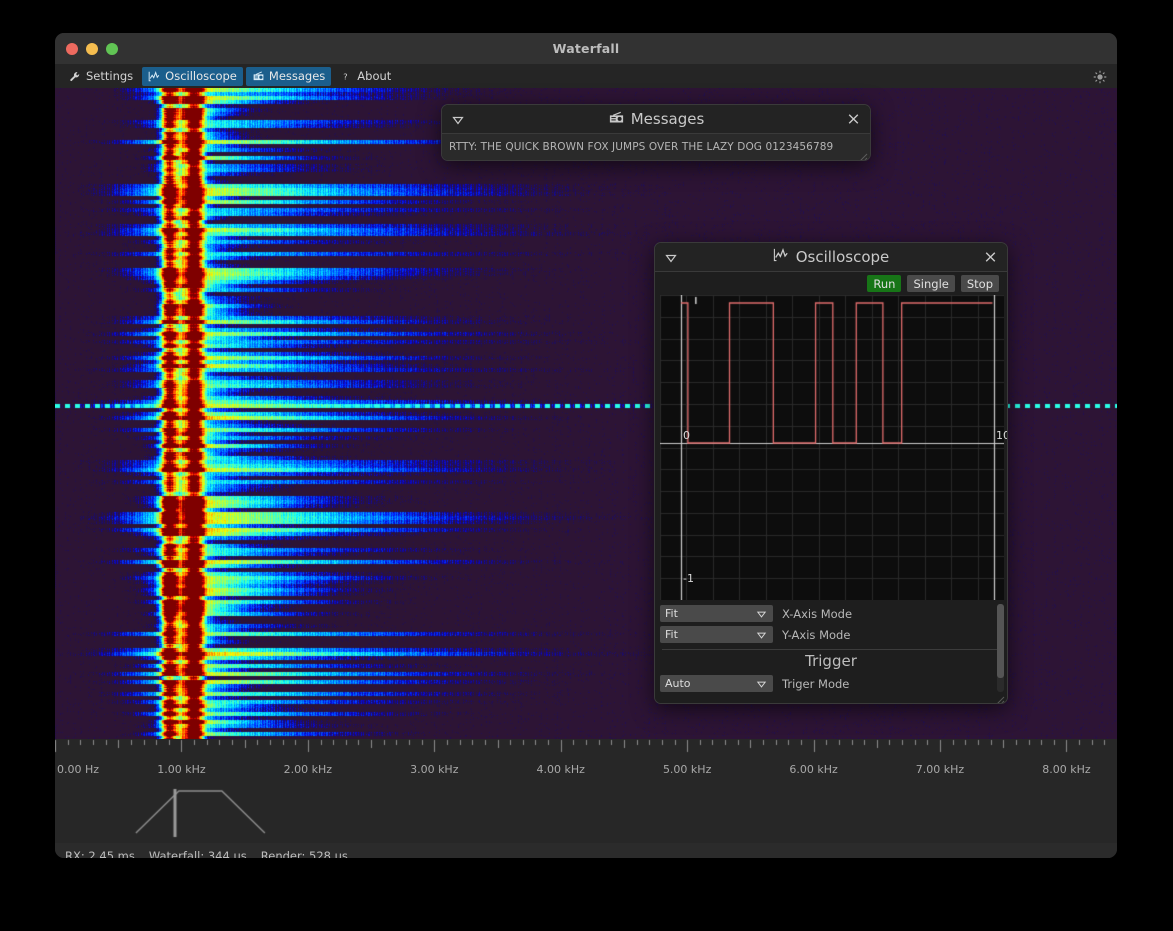  Describe the element at coordinates (940, 769) in the screenshot. I see `frequency-tick-label: 7.00 kHz` at that location.